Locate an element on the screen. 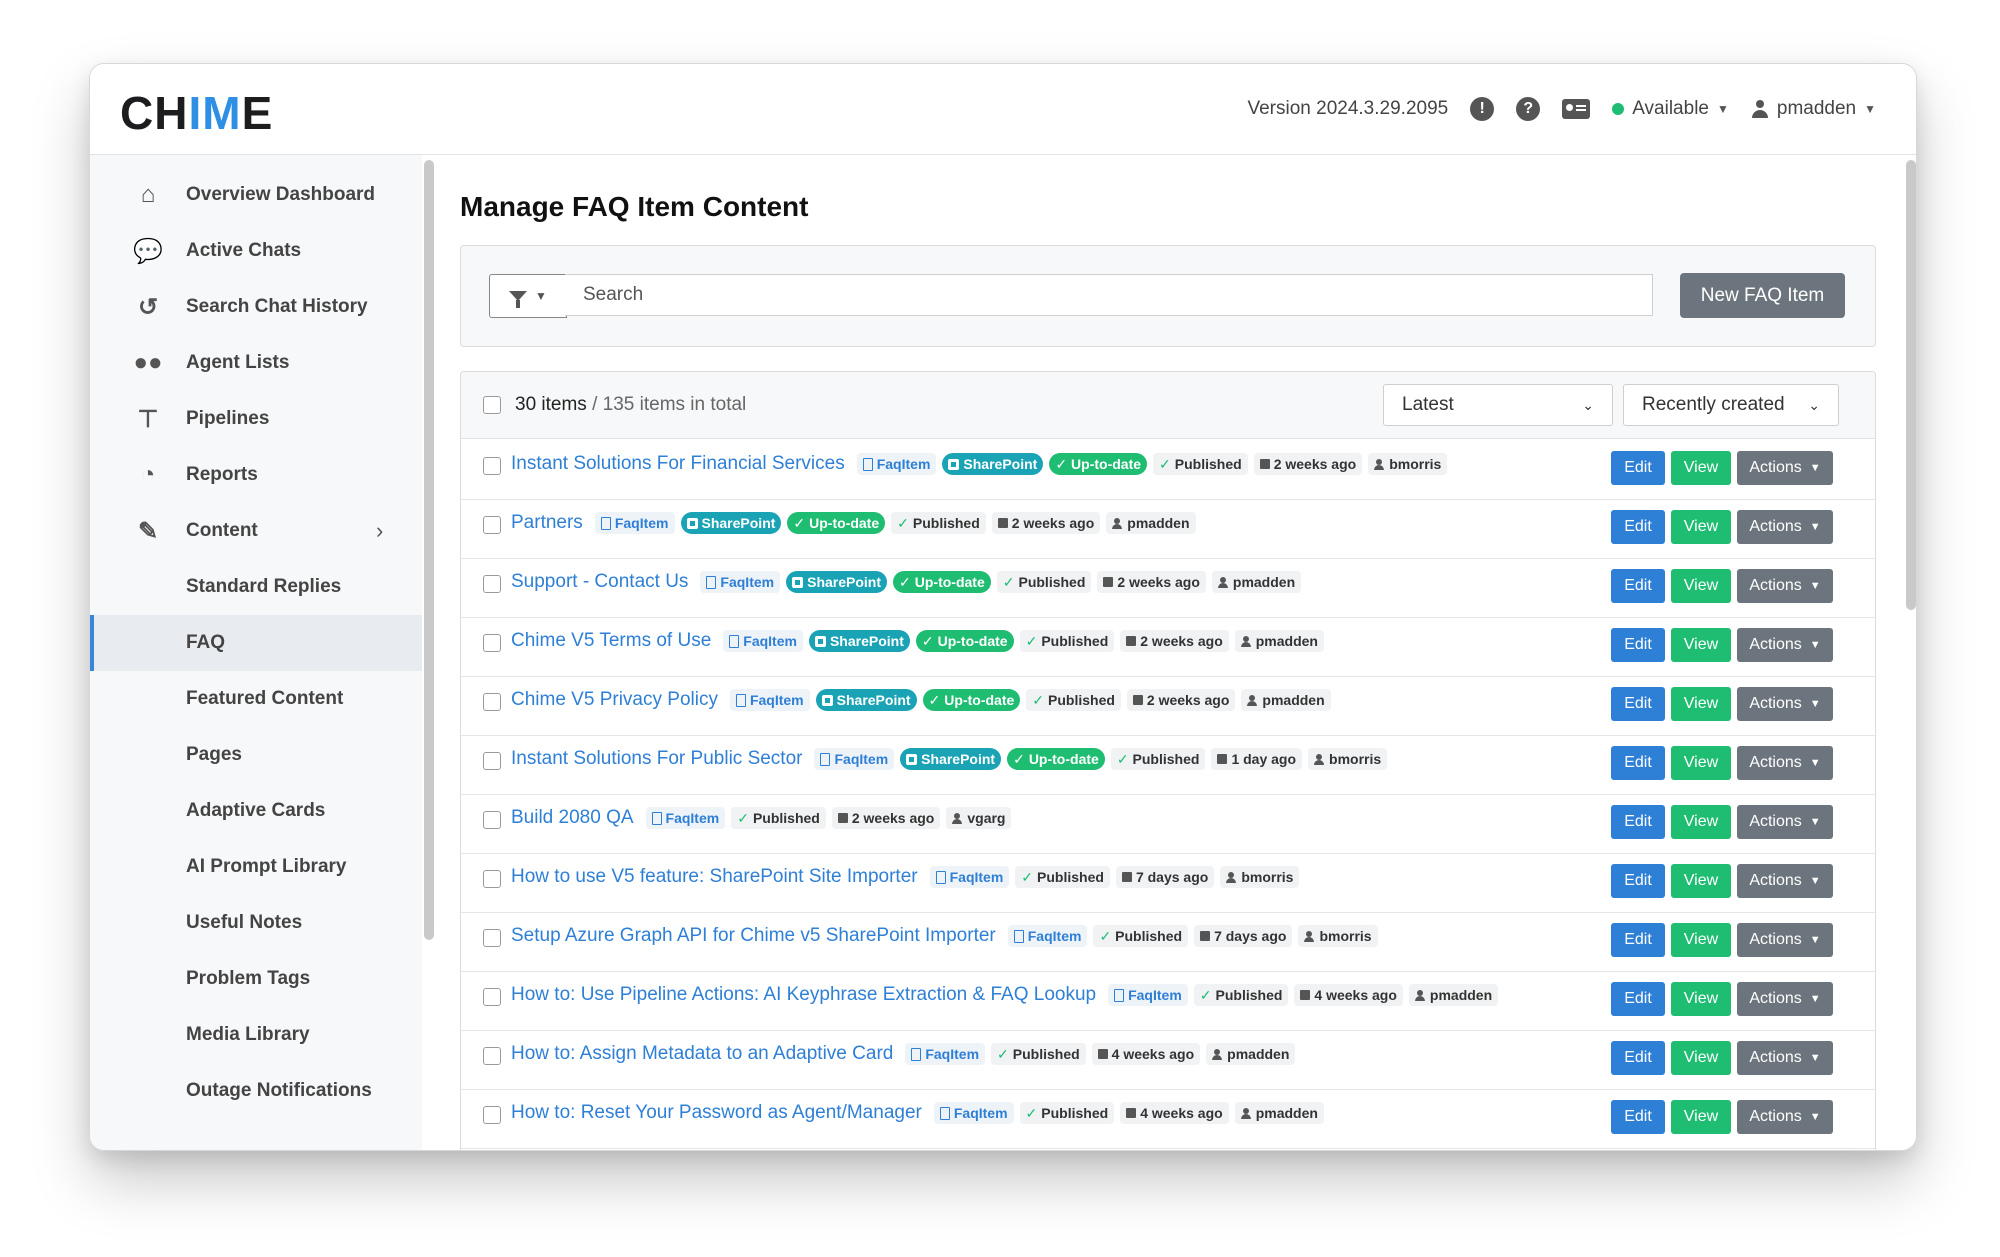 Image resolution: width=2000 pixels, height=1257 pixels. sidebar-item-pipelines: ⊤ Pipelines is located at coordinates (256, 419).